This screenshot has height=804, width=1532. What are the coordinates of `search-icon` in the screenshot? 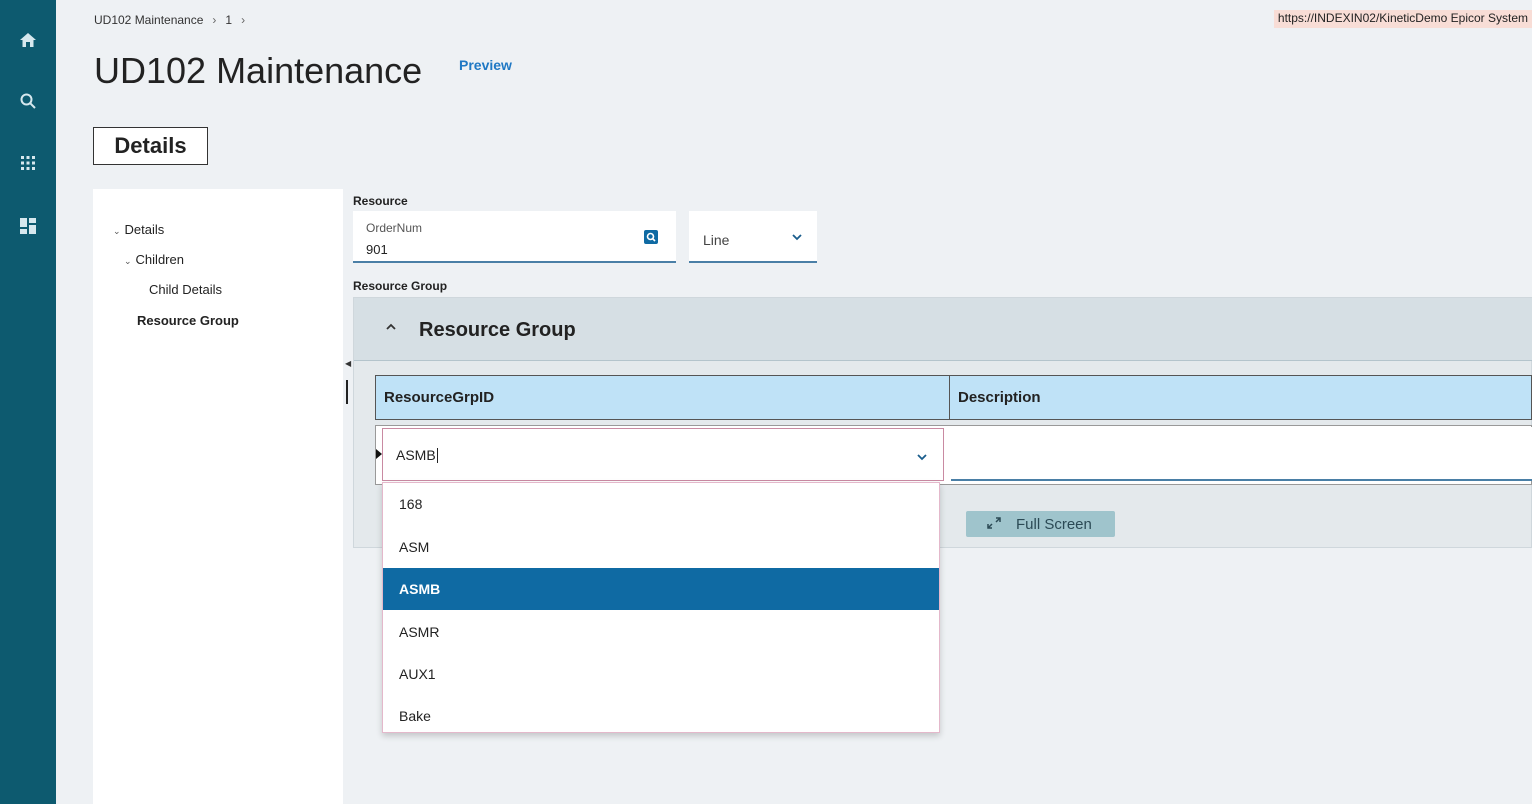 It's located at (28, 101).